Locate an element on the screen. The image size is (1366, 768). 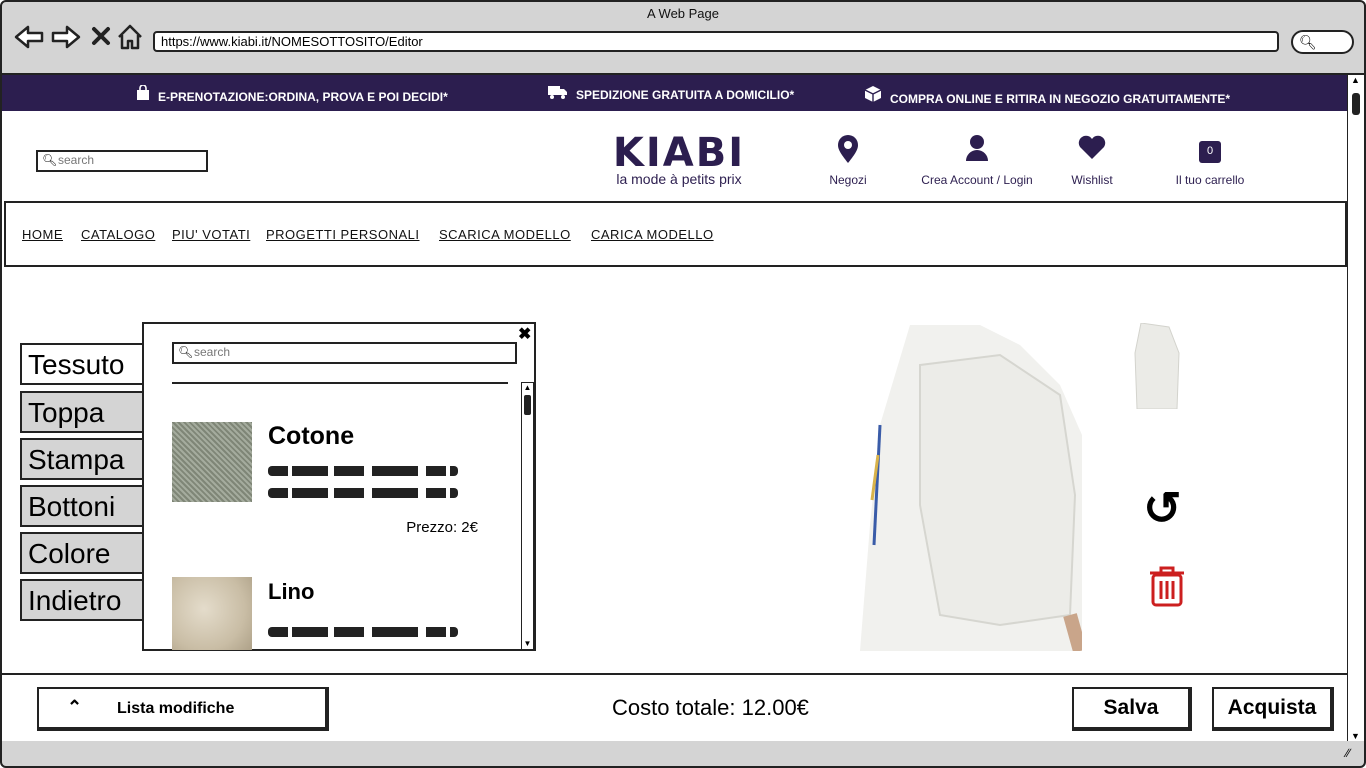
forward-arrow-icon is located at coordinates (66, 37).